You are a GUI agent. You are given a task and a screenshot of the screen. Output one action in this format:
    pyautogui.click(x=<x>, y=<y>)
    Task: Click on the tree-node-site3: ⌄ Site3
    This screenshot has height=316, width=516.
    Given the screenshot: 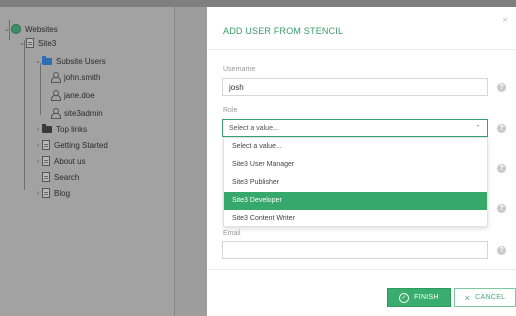 What is the action you would take?
    pyautogui.click(x=37, y=43)
    